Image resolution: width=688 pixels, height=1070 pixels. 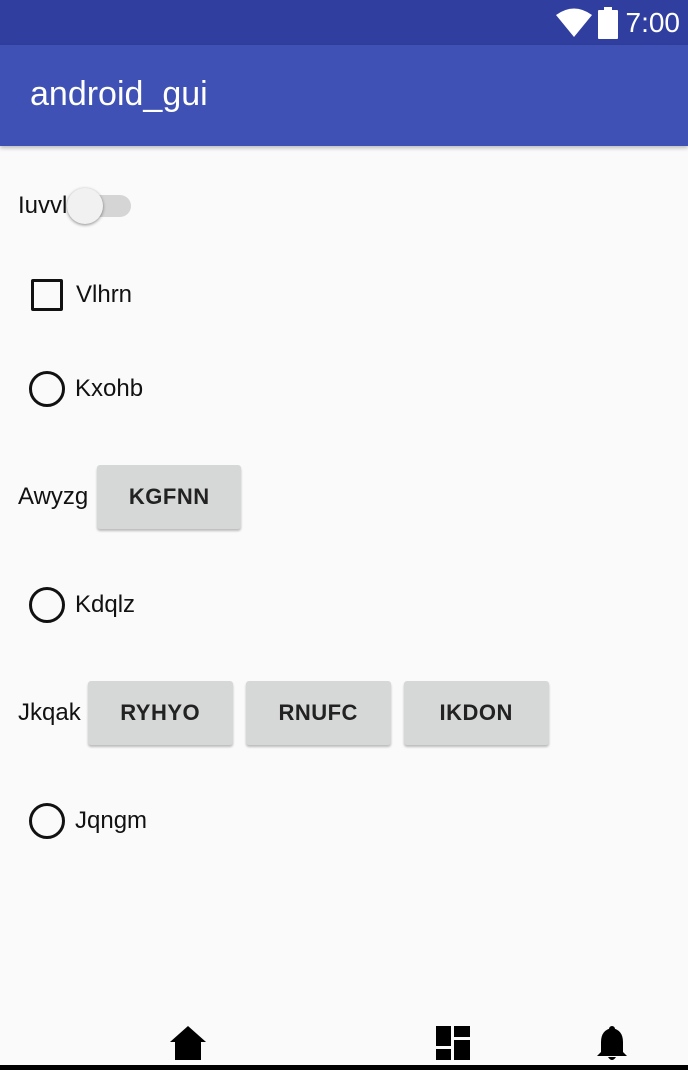 What do you see at coordinates (85, 206) in the screenshot?
I see `switch-thumb` at bounding box center [85, 206].